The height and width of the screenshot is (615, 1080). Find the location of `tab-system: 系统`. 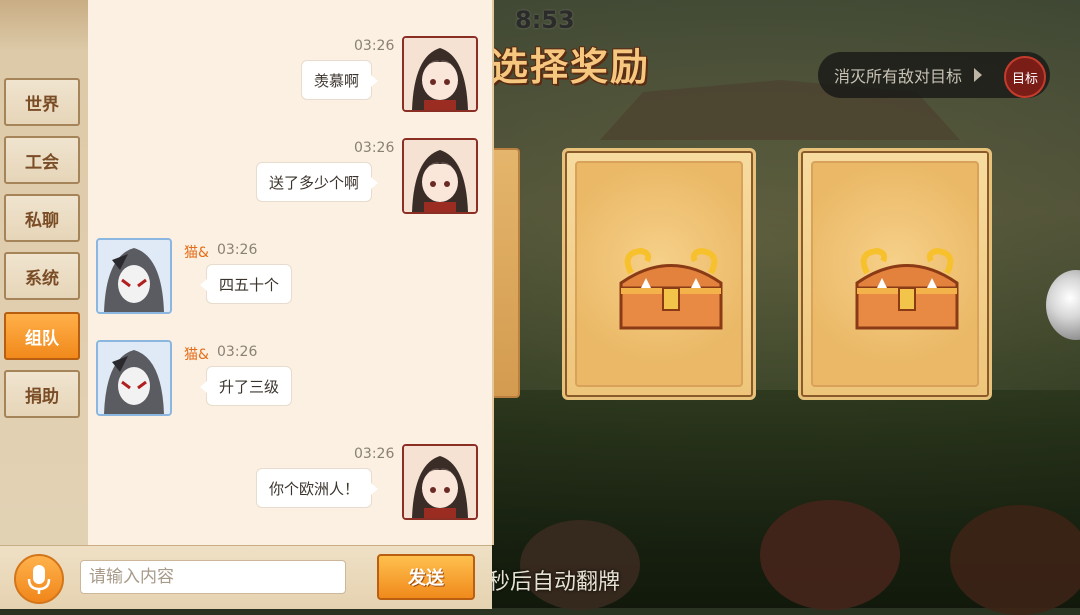

tab-system: 系统 is located at coordinates (42, 276).